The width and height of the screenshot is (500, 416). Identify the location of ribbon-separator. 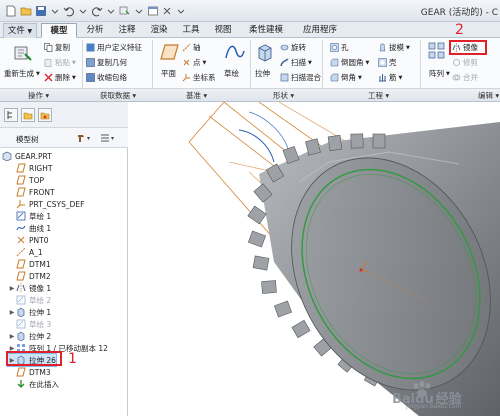
(322, 65).